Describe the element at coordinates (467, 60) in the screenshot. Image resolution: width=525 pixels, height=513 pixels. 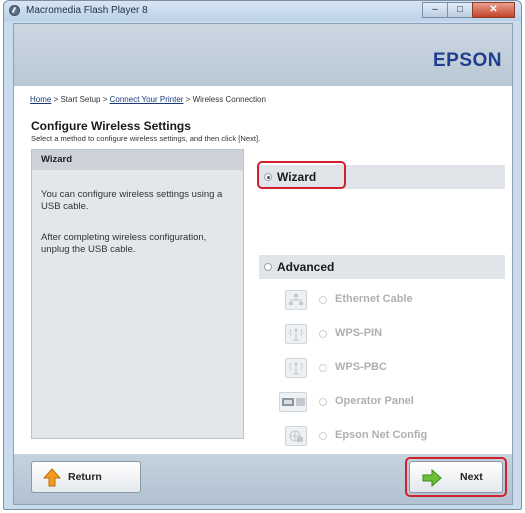
I see `epson-logo: EPSON` at that location.